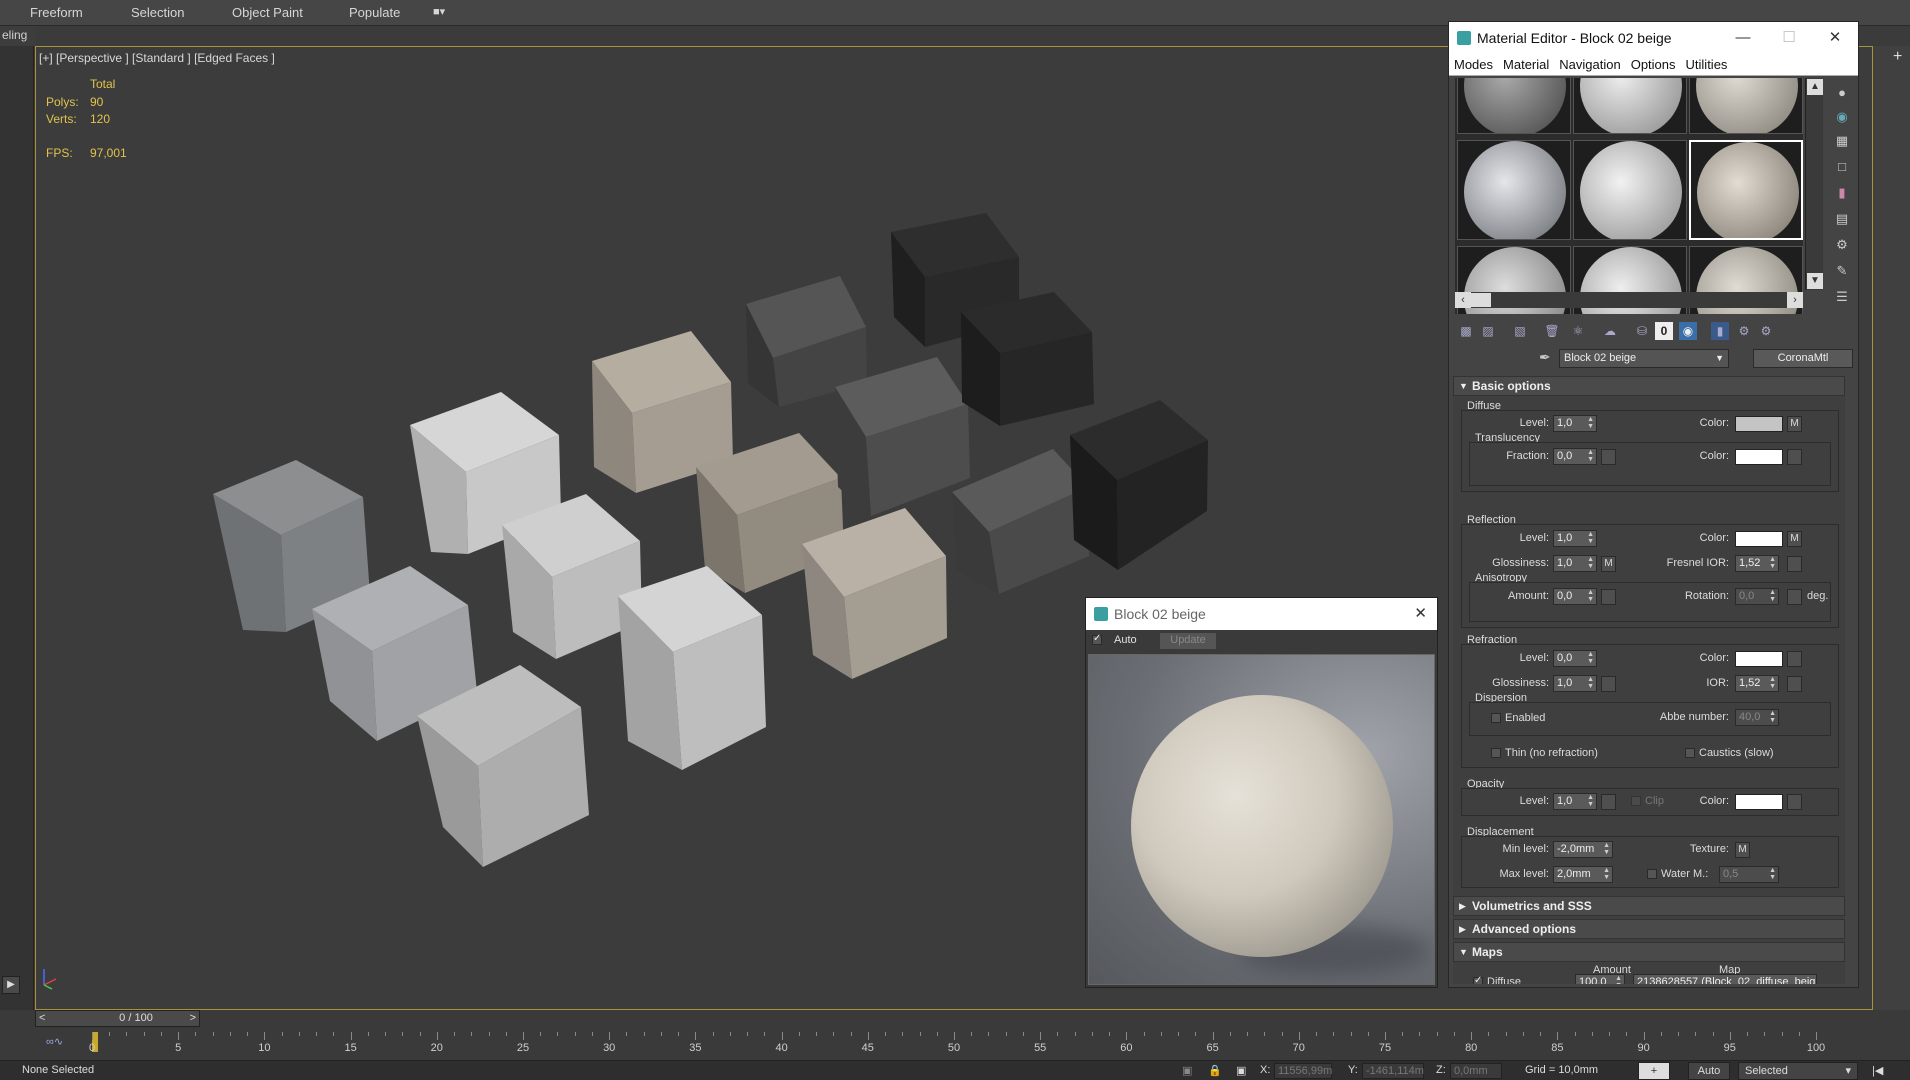 This screenshot has width=1910, height=1080. Describe the element at coordinates (1709, 1071) in the screenshot. I see `auto-key-button: Auto` at that location.